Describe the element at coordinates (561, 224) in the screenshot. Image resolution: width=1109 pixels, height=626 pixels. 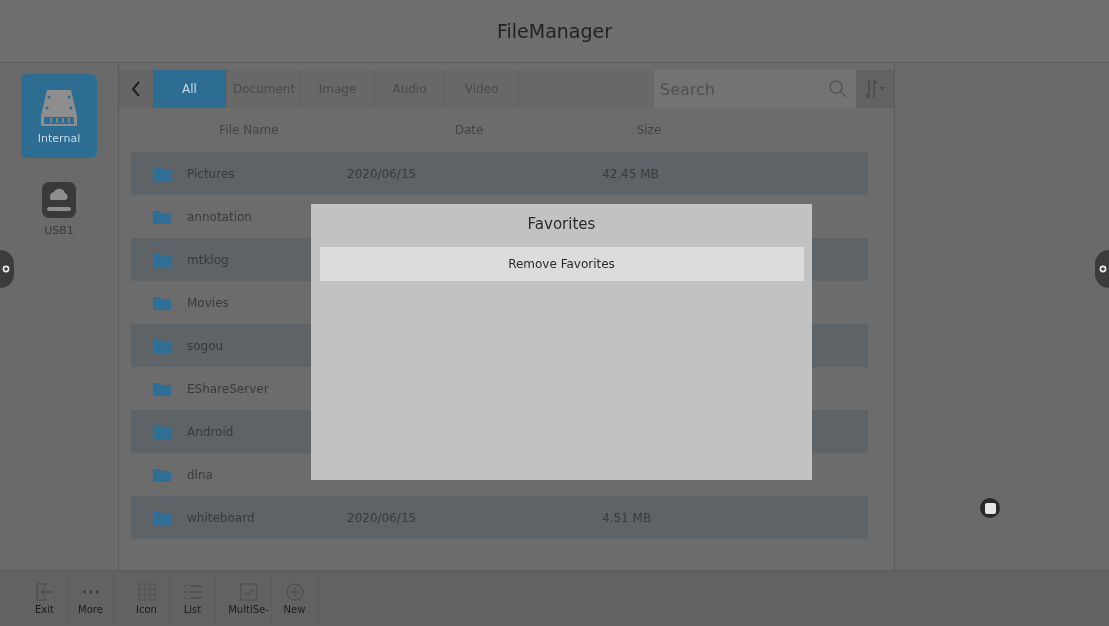
I see `dialog-title: Favorites` at that location.